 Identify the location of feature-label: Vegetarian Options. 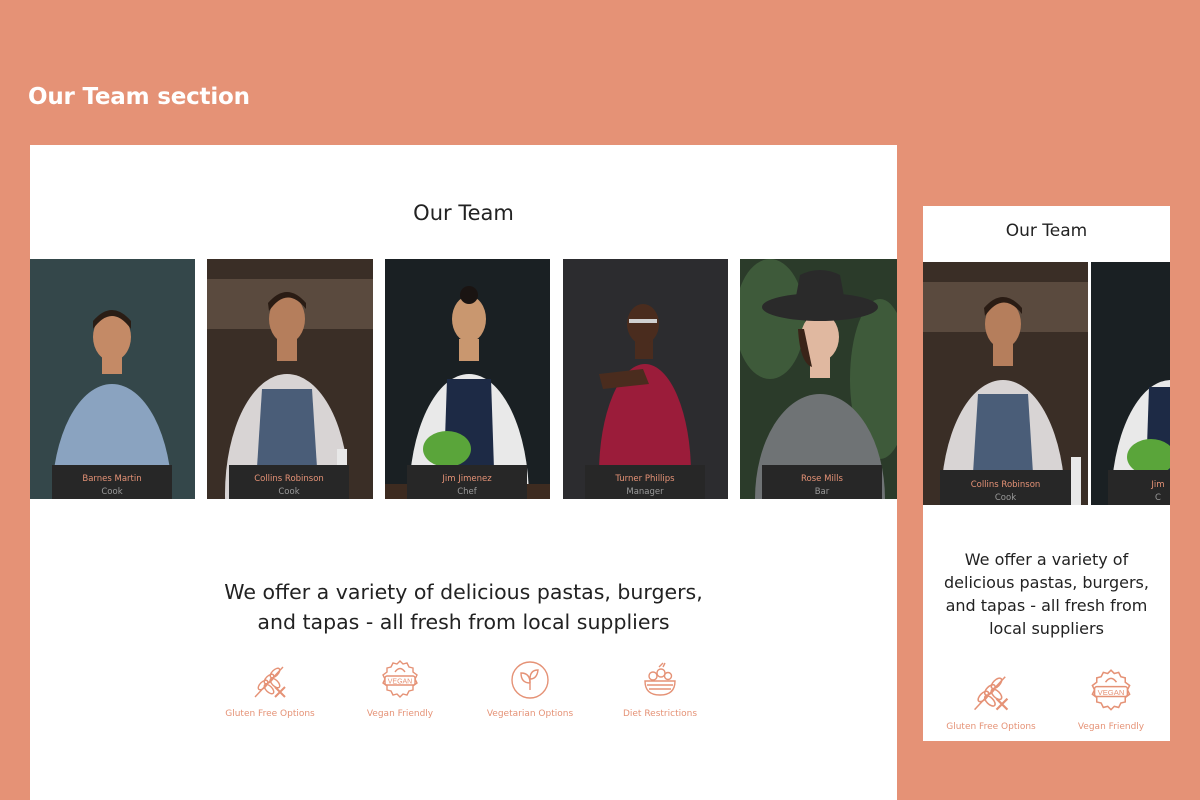
(530, 714).